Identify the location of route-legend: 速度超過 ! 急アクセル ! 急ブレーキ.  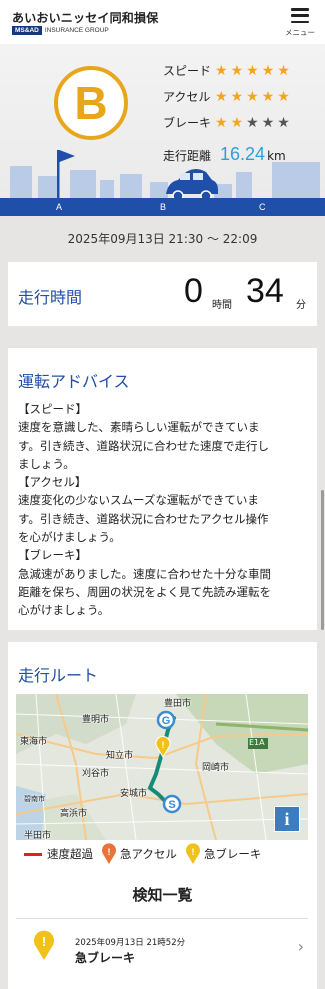
(146, 854).